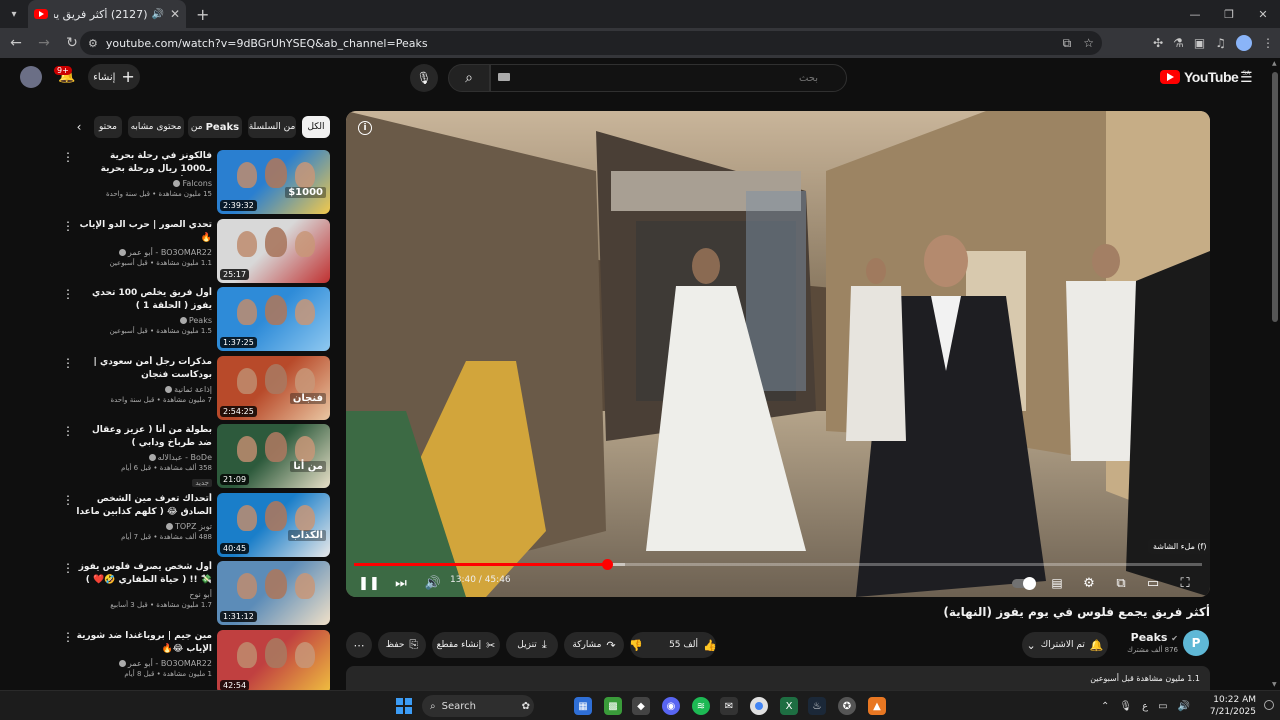  What do you see at coordinates (1065, 645) in the screenshot?
I see `subscribed-button: ⌄ تم الاشتراك 🔔` at bounding box center [1065, 645].